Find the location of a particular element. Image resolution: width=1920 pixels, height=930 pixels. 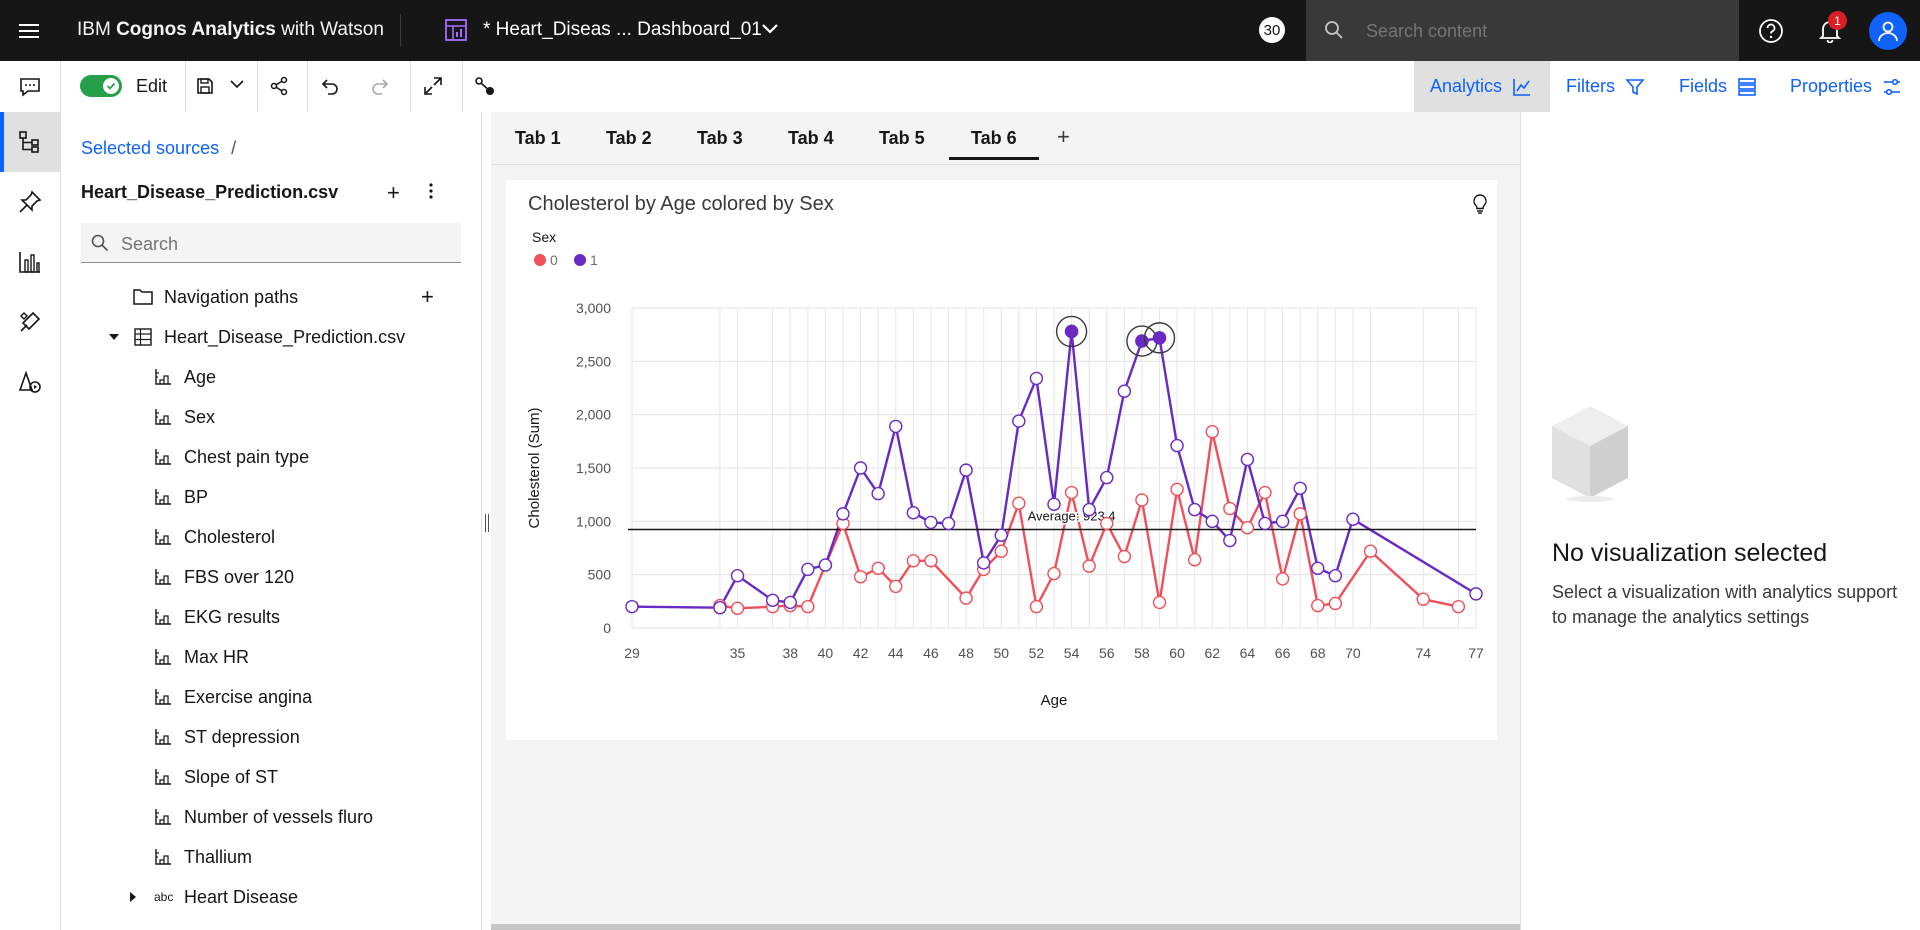

x-tick-label: 74 is located at coordinates (1423, 653).